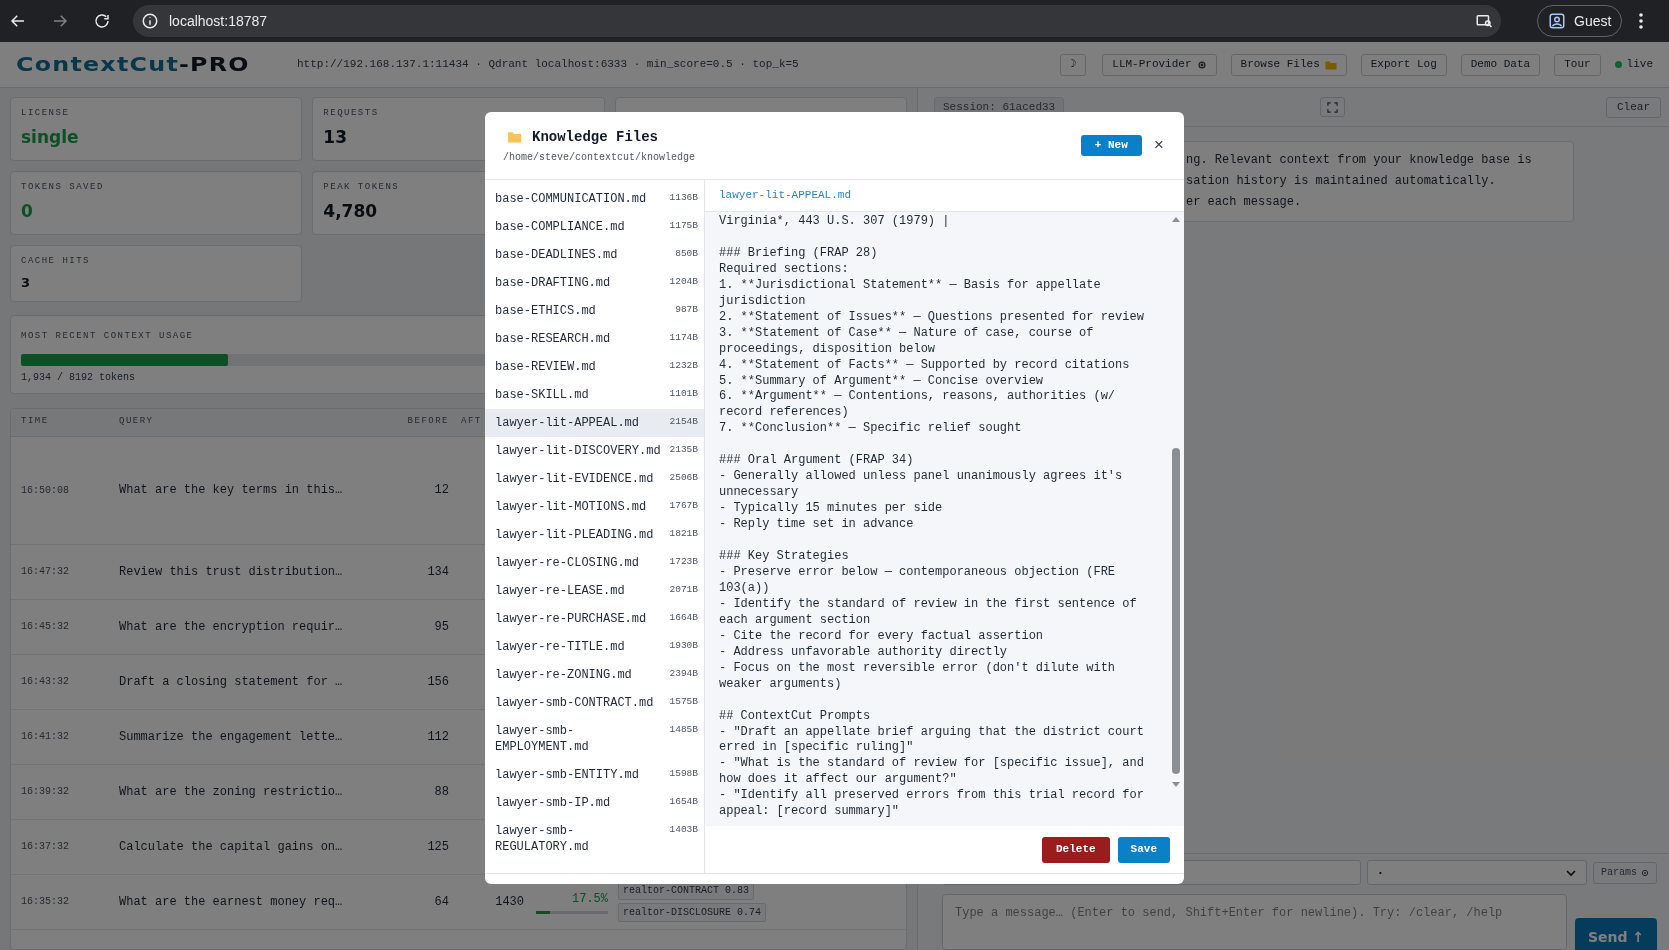 The image size is (1669, 950). What do you see at coordinates (1484, 21) in the screenshot?
I see `search-icon` at bounding box center [1484, 21].